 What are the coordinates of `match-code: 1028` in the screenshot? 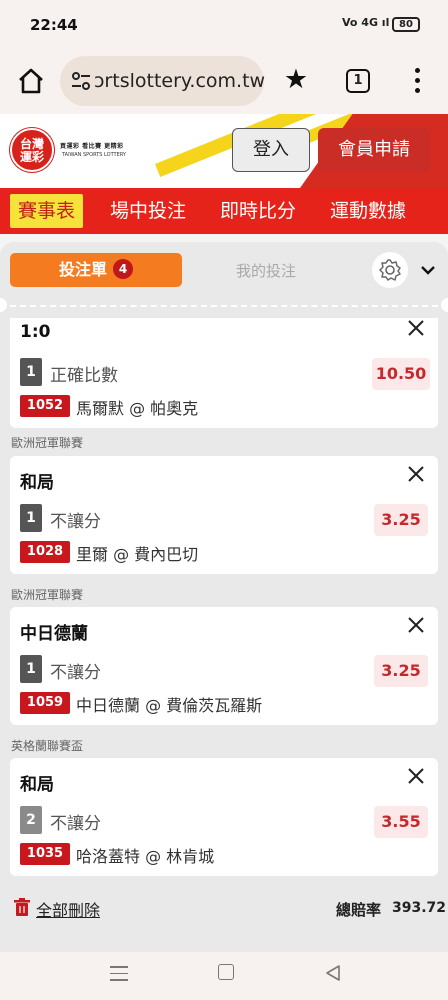 It's located at (45, 552).